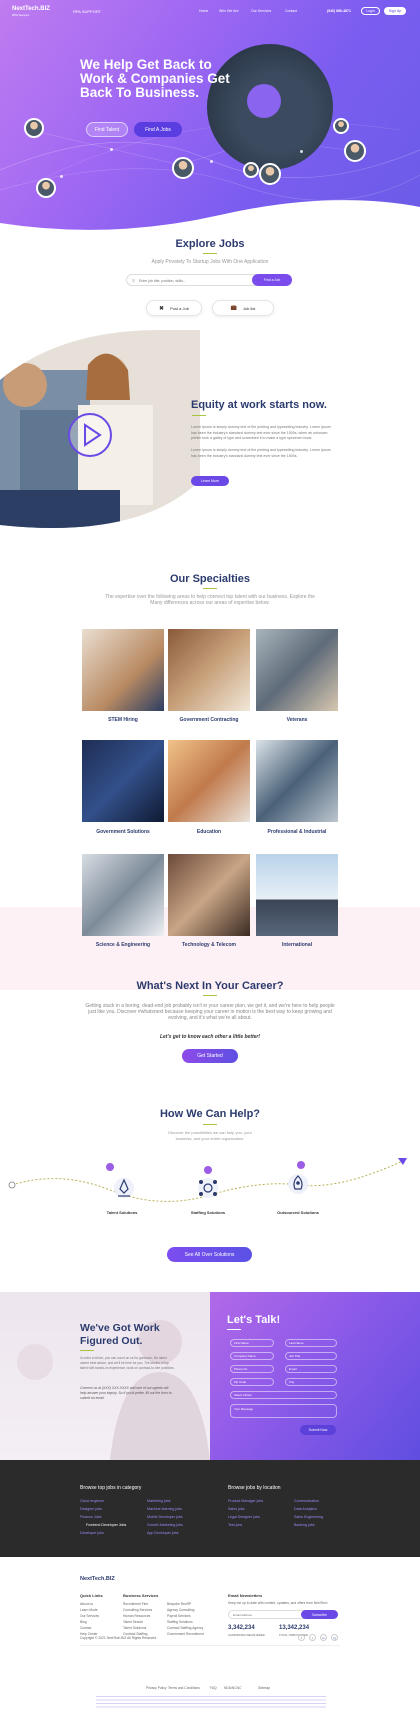 Image resolution: width=420 pixels, height=1729 pixels. I want to click on option-select: Select Option, so click(283, 1395).